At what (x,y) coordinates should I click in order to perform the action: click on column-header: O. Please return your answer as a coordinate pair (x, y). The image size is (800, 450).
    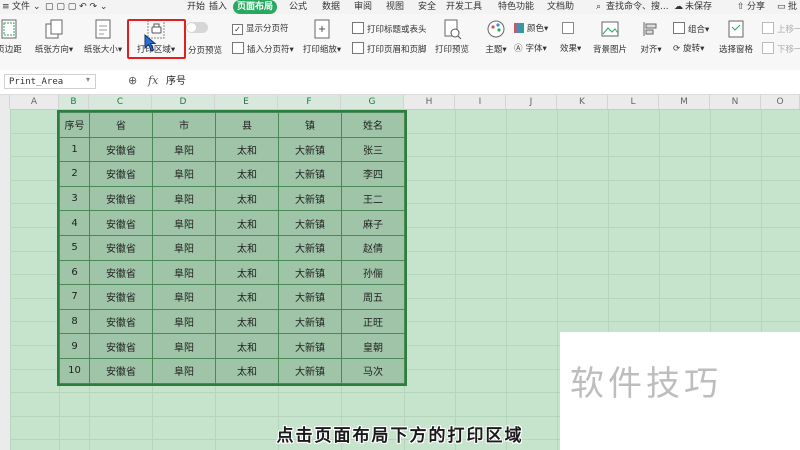
    Looking at the image, I should click on (780, 102).